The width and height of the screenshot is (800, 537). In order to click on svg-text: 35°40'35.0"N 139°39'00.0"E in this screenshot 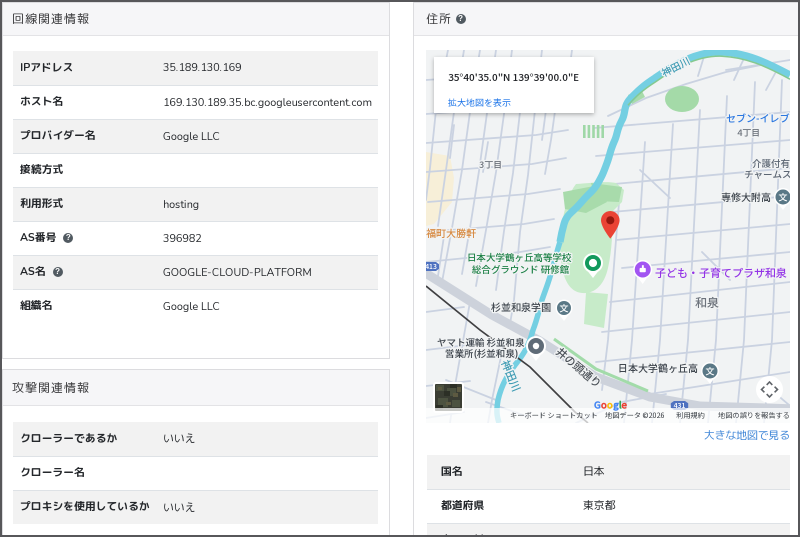, I will do `click(513, 76)`.